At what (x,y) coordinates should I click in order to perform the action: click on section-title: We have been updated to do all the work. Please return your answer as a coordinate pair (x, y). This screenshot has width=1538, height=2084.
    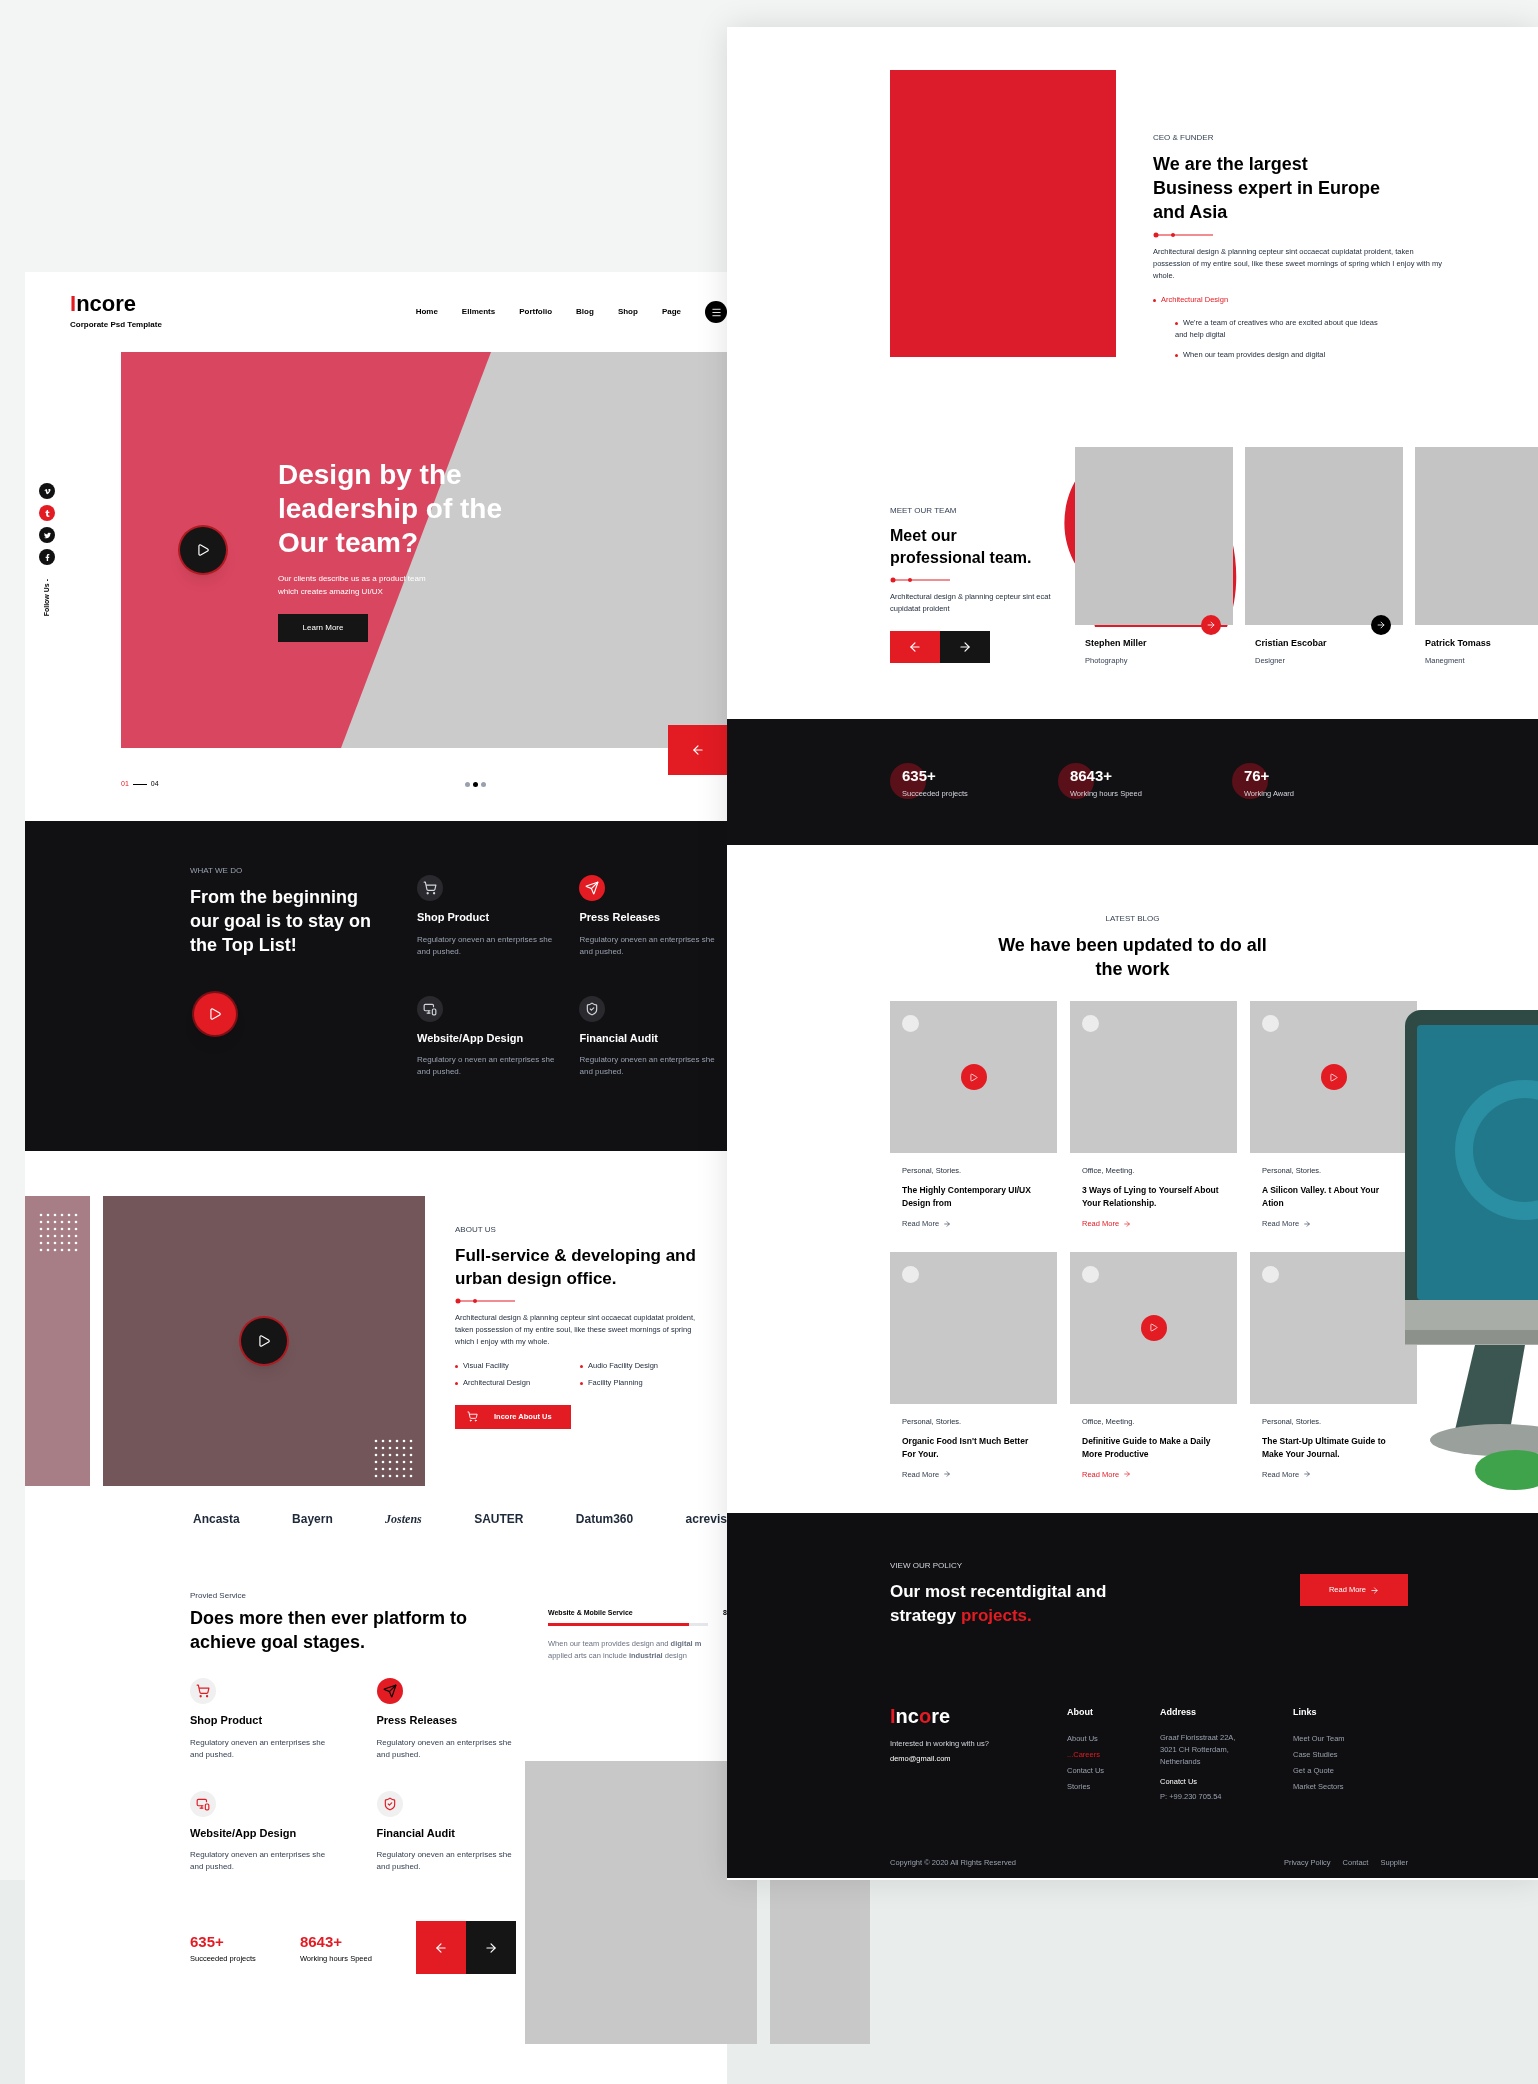
    Looking at the image, I should click on (1132, 957).